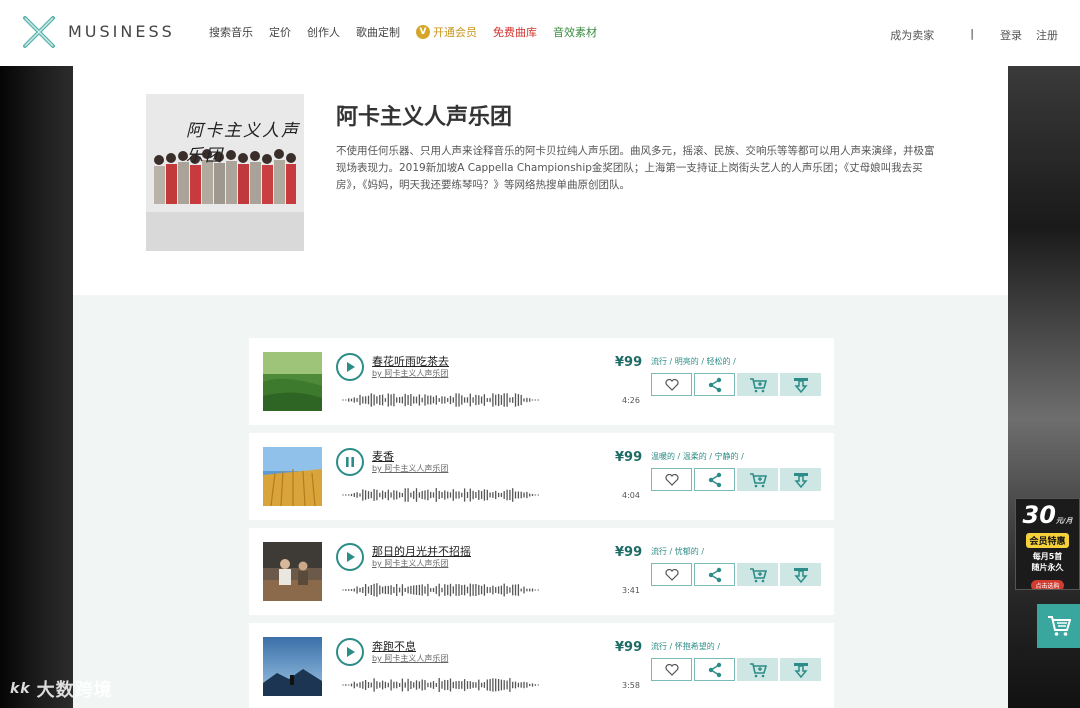  What do you see at coordinates (1047, 544) in the screenshot?
I see `membership-promo-banner: 30元/月 会员特惠 每月5首 随片永久 点击选购` at bounding box center [1047, 544].